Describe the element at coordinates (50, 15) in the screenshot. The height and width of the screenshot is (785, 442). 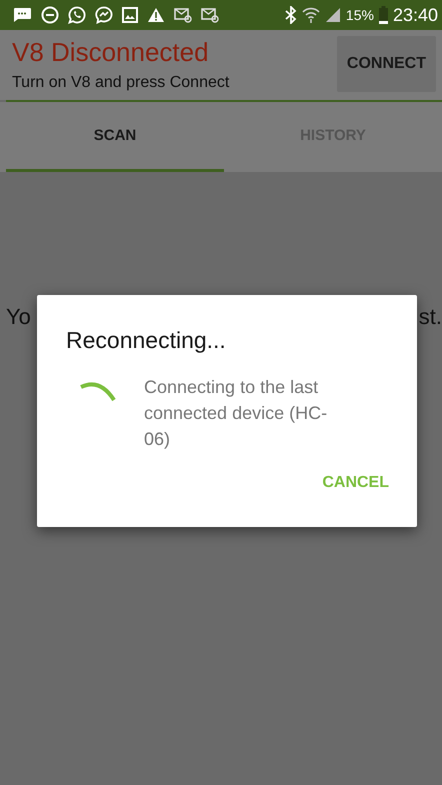
I see `minus-circle-icon` at that location.